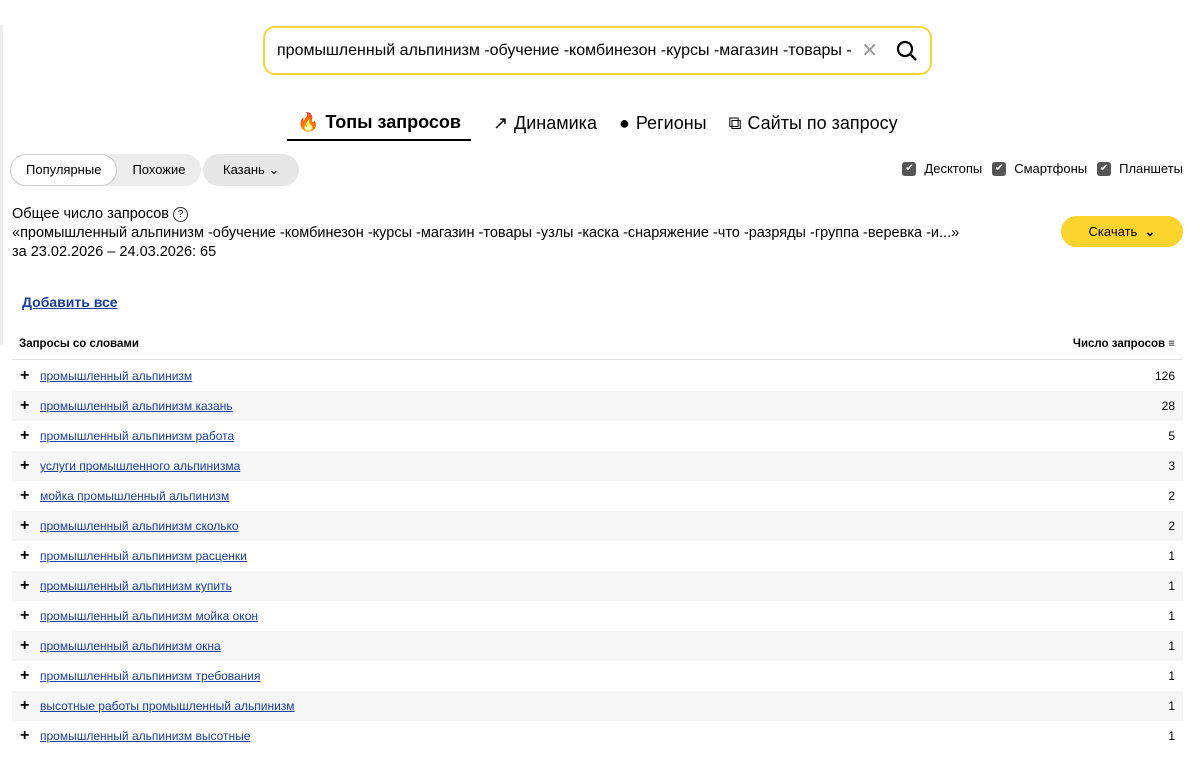  I want to click on table-row: + промышленный альпинизм окна 1, so click(597, 646).